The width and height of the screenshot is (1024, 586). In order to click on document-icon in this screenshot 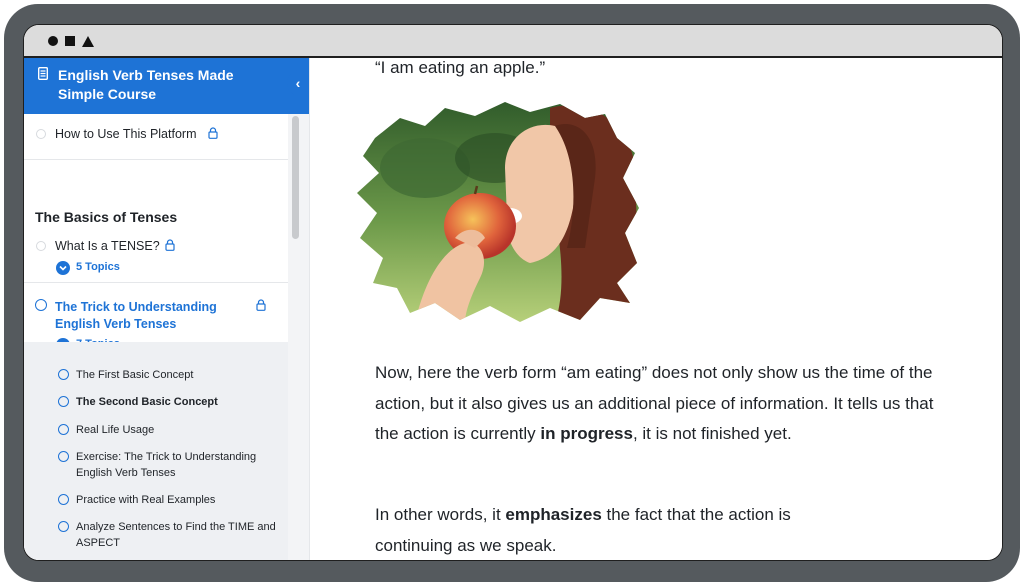, I will do `click(43, 73)`.